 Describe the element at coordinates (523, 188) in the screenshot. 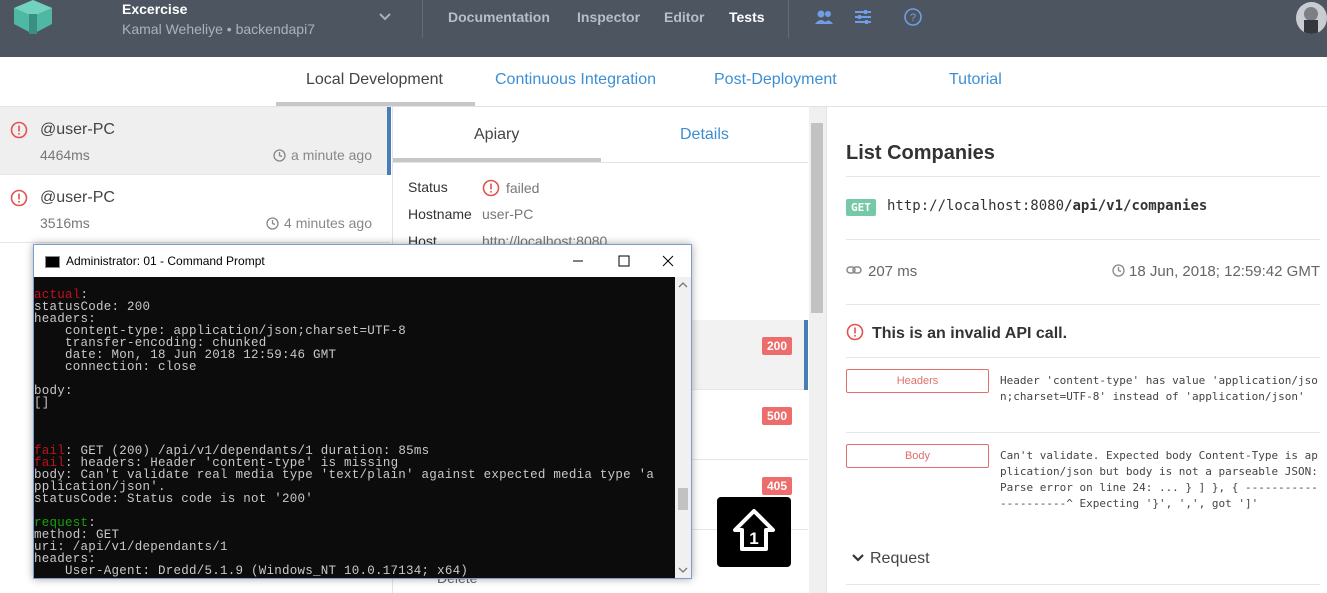

I see `status-text: failed` at that location.